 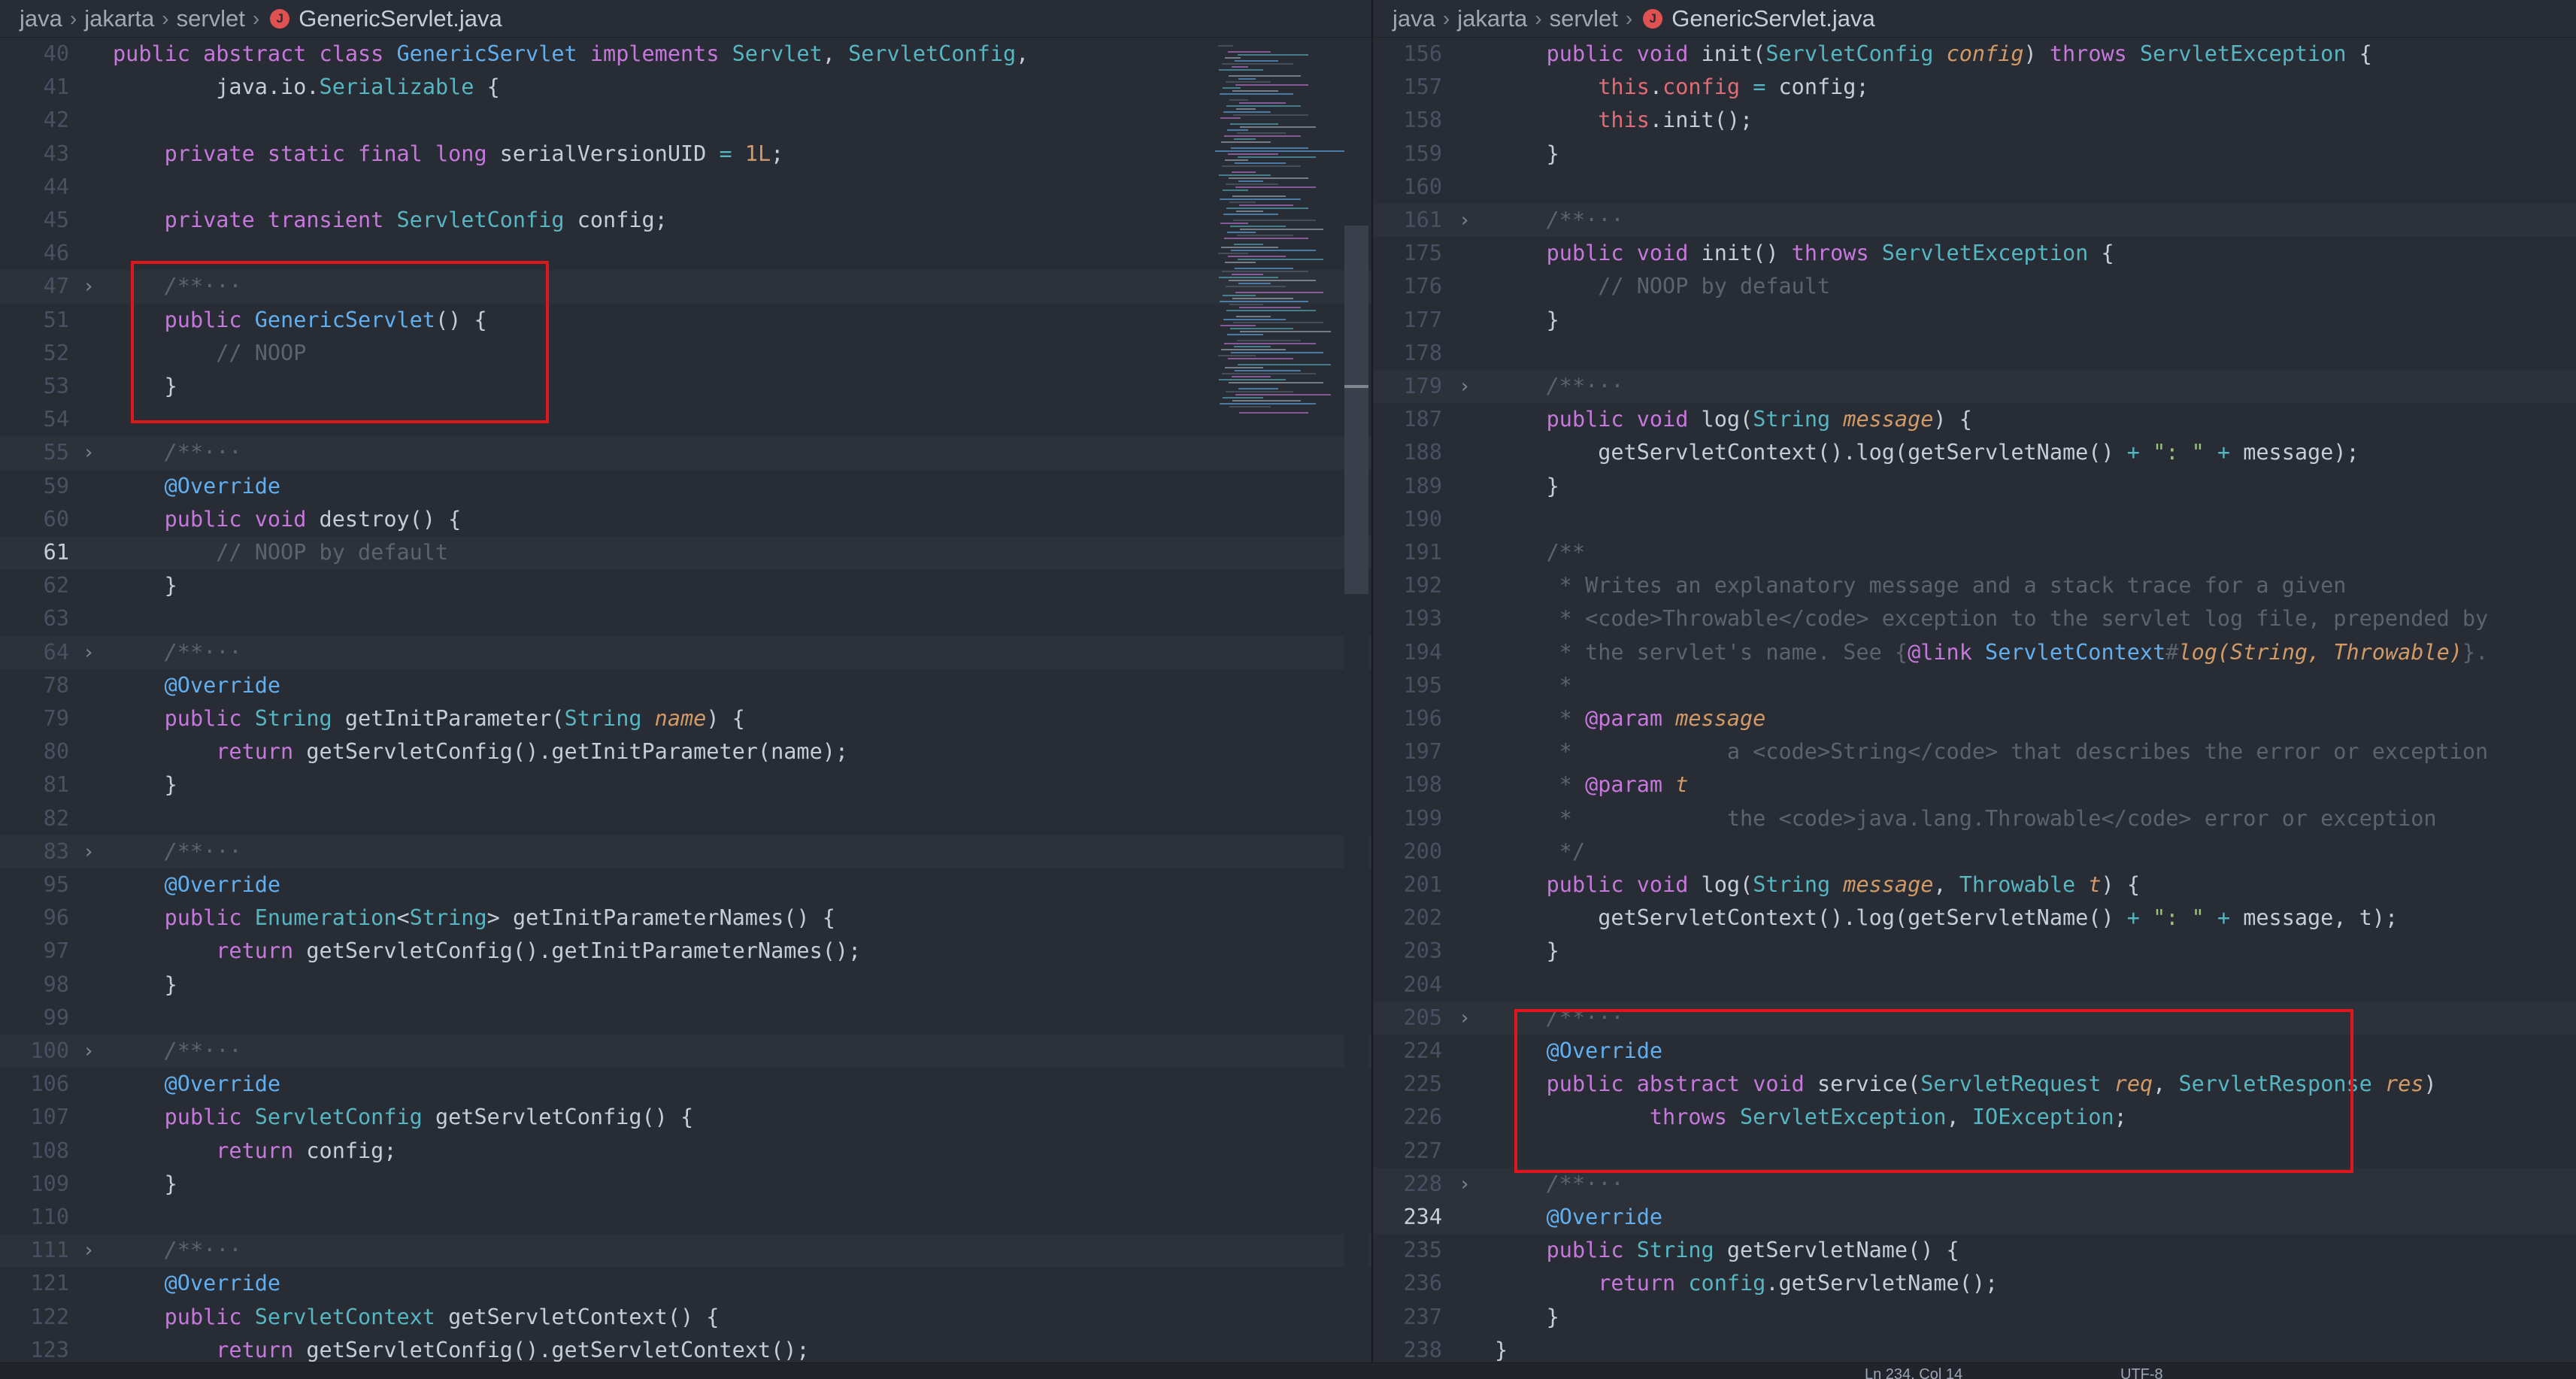 What do you see at coordinates (1974, 785) in the screenshot?
I see `code-line: 198 * @param t` at bounding box center [1974, 785].